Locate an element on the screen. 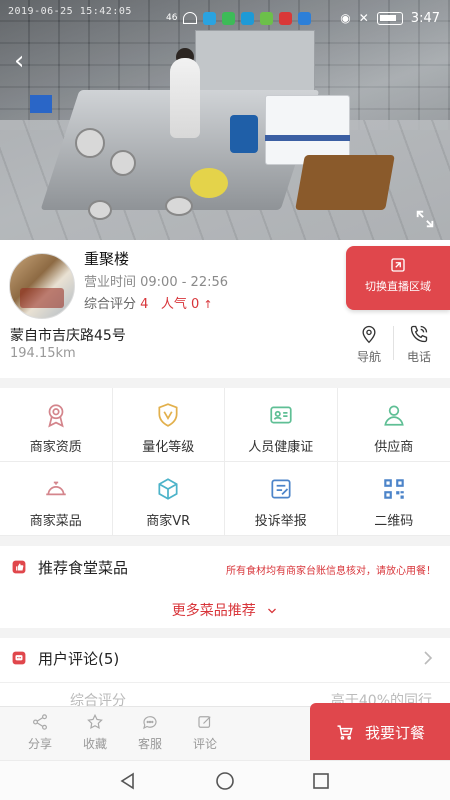  reviews-title: 用户评论(5) is located at coordinates (79, 659).